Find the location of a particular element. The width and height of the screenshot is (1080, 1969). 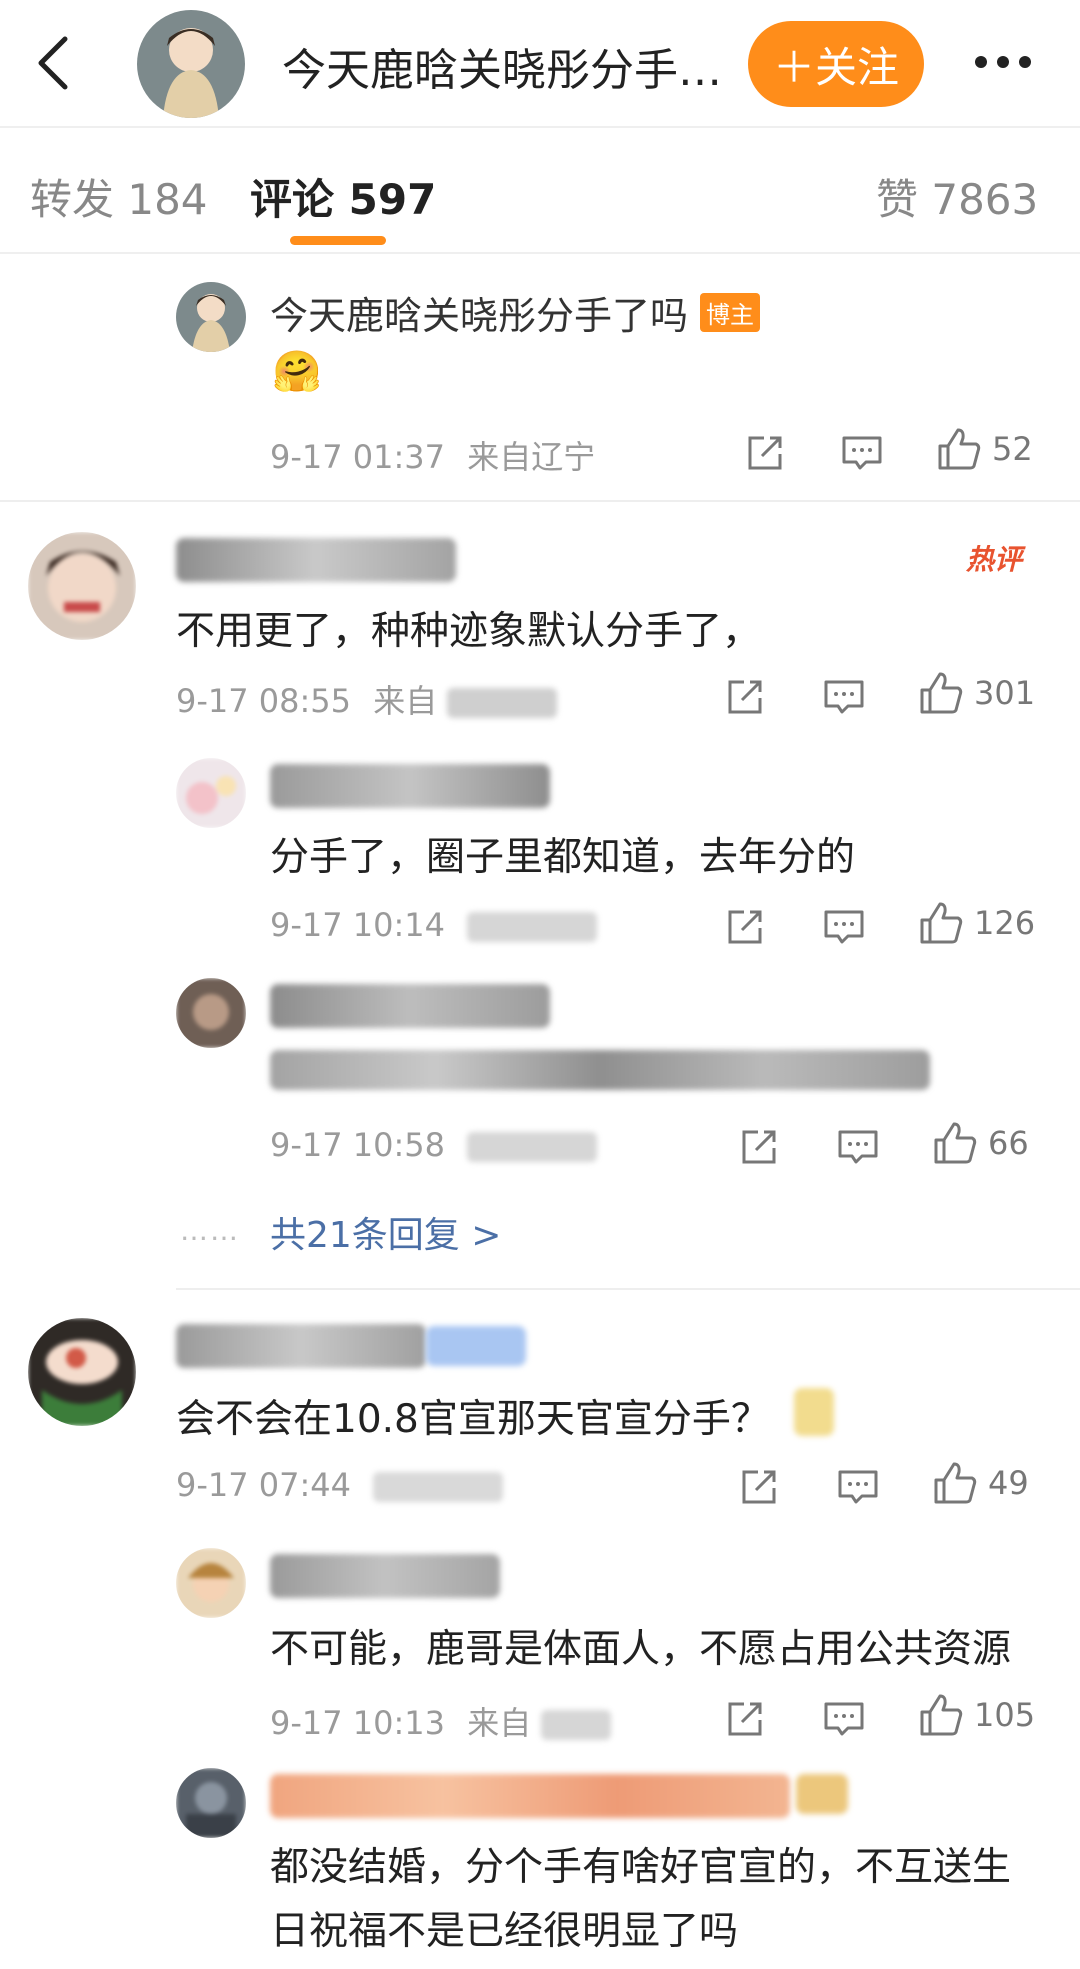

comment-time: 9-17 01:37 is located at coordinates (358, 457).